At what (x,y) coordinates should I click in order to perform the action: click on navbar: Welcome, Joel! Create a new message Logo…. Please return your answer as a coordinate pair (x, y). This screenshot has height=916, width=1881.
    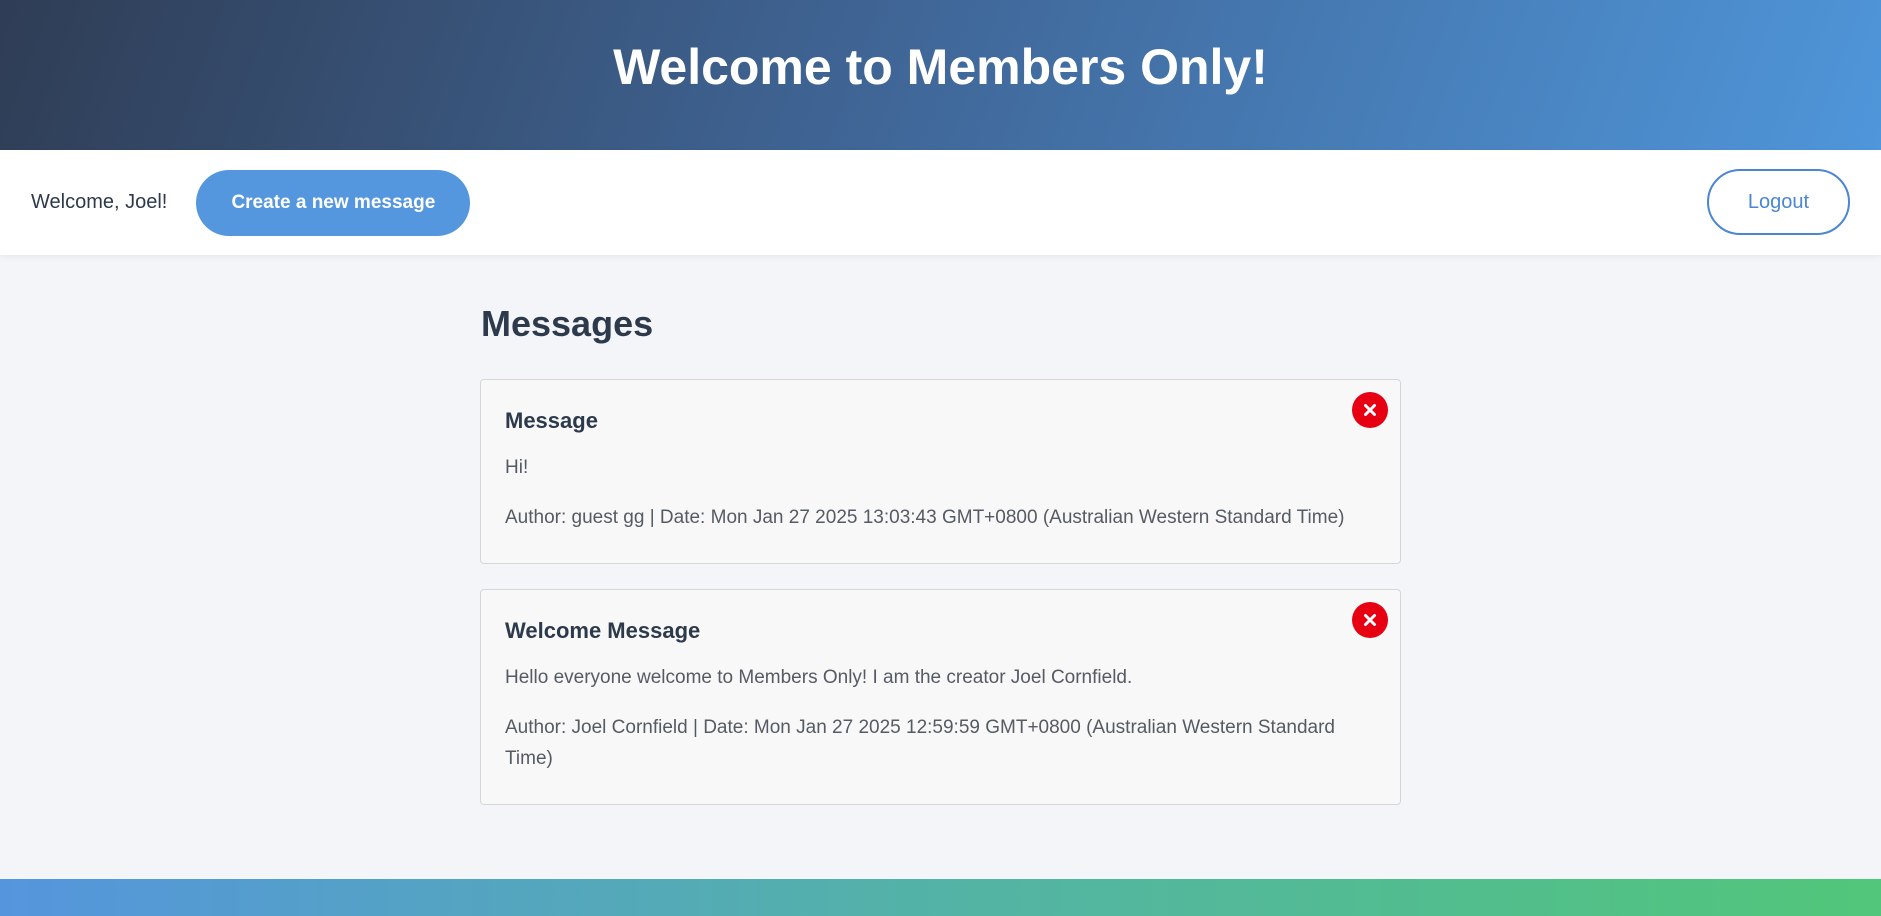
    Looking at the image, I should click on (940, 202).